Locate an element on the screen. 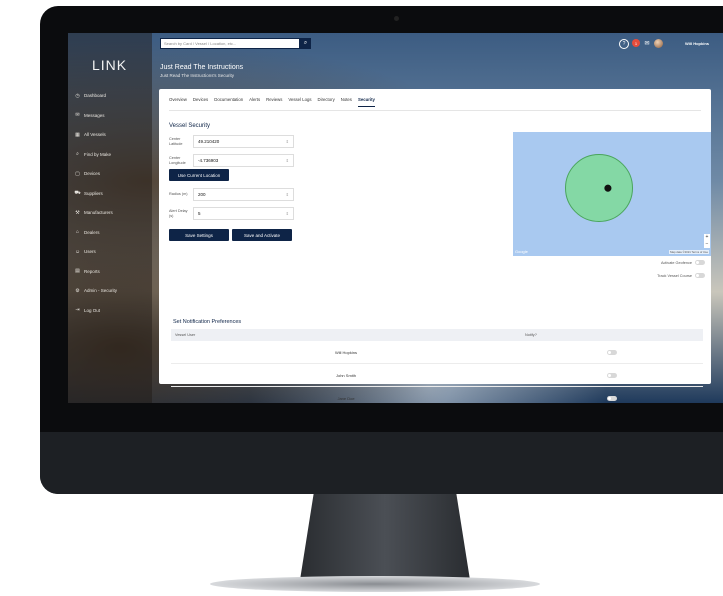 The height and width of the screenshot is (596, 723). mail-icon: ✉ is located at coordinates (647, 43).